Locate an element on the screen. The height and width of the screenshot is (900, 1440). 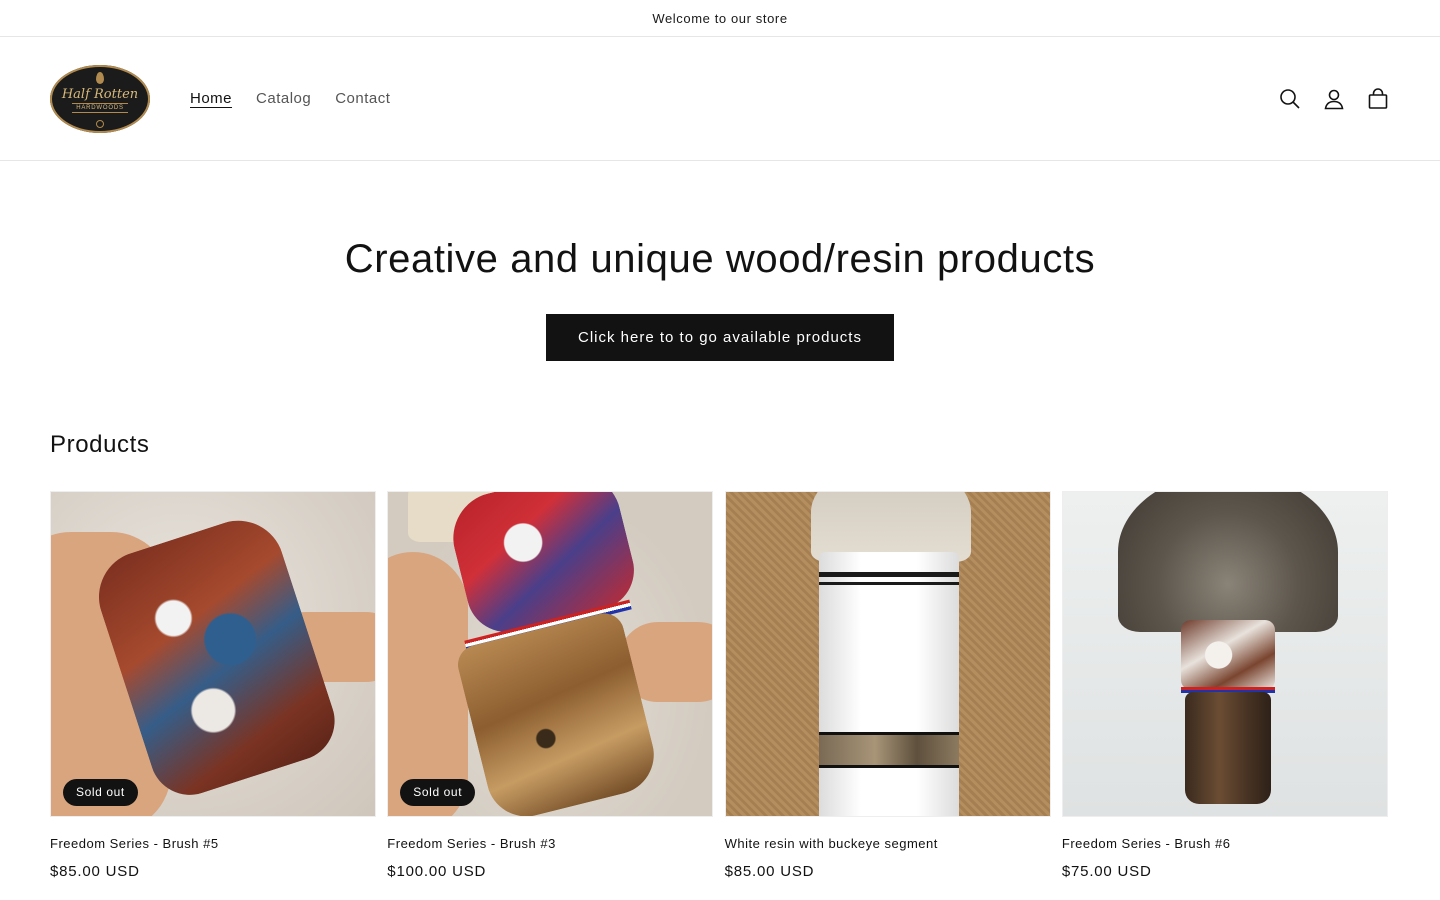
logo-title: Half Rotten is located at coordinates (100, 94).